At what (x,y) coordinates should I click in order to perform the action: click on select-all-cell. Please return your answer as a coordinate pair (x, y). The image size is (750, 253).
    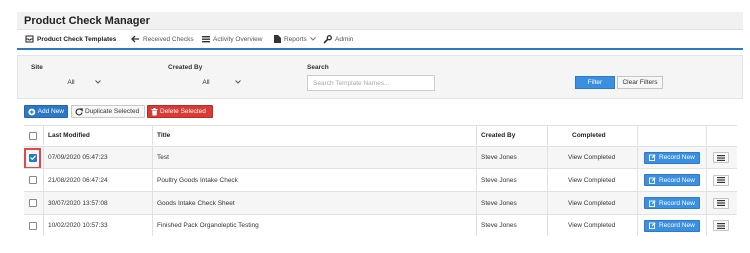
    Looking at the image, I should click on (33, 135).